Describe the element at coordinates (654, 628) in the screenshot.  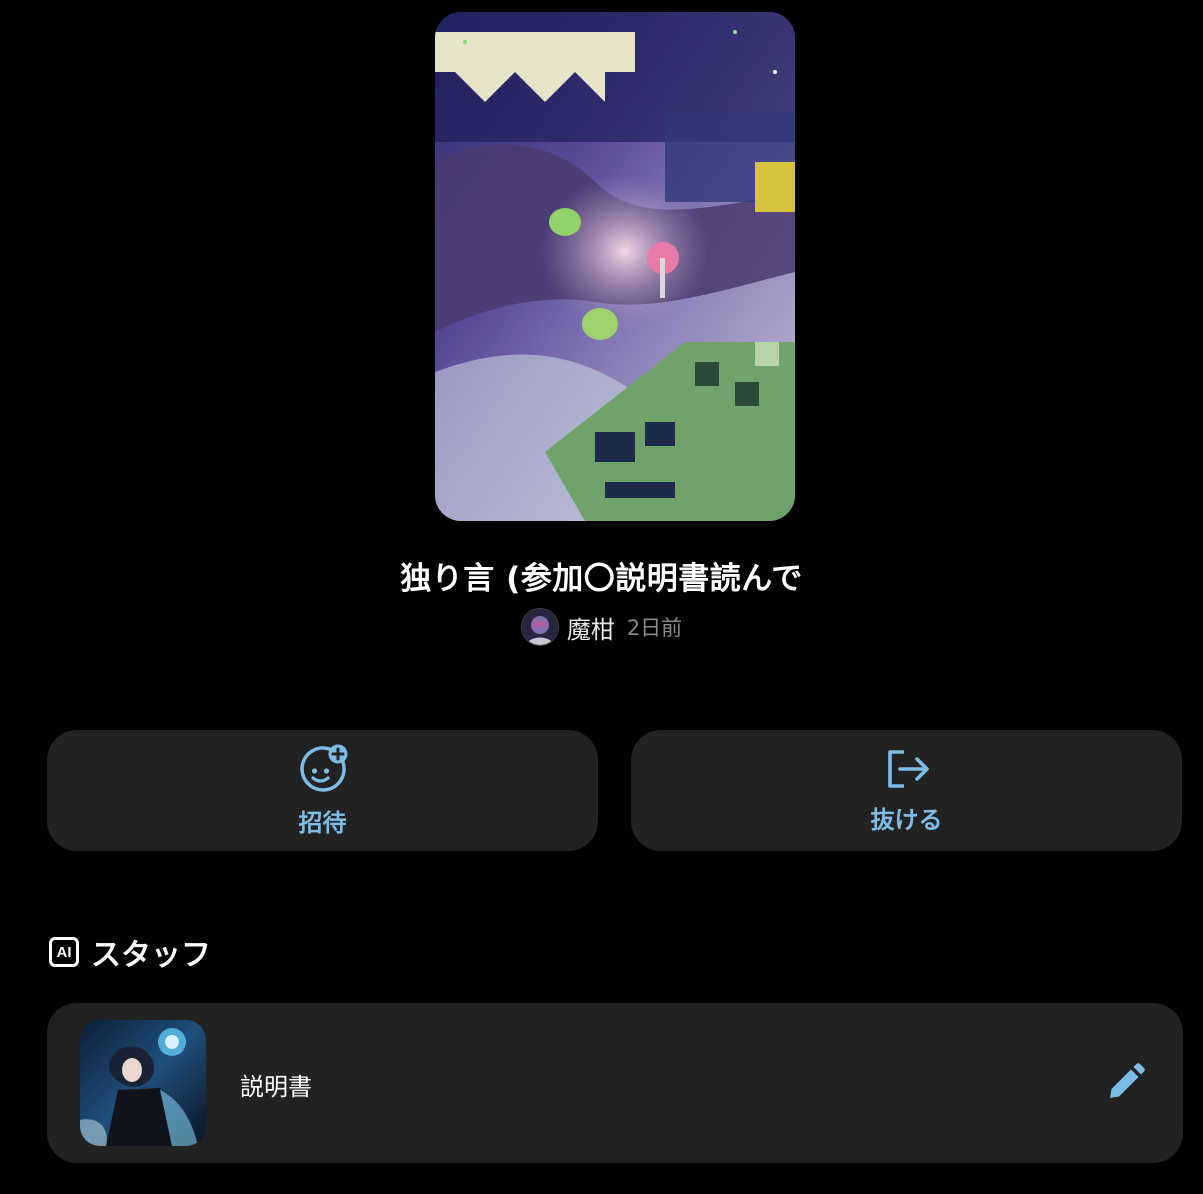
I see `post-time: 2日前` at that location.